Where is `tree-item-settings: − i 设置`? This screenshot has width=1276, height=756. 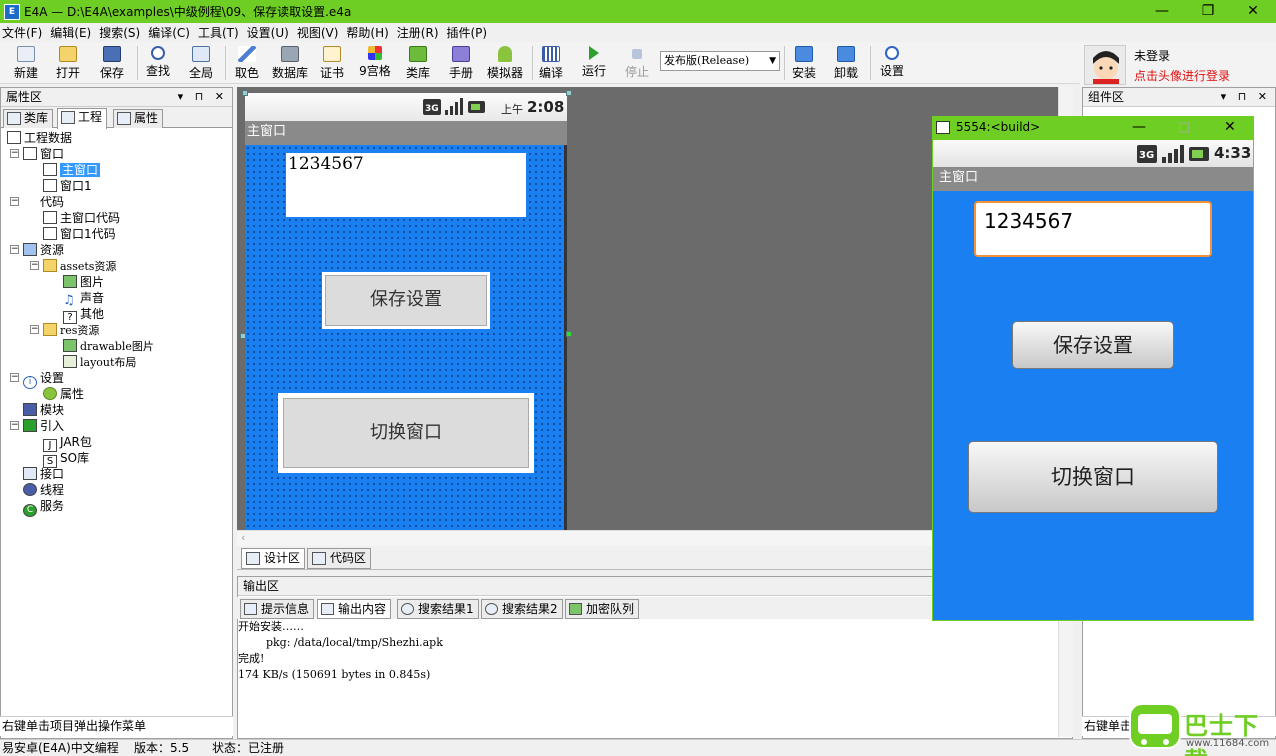 tree-item-settings: − i 设置 is located at coordinates (37, 379).